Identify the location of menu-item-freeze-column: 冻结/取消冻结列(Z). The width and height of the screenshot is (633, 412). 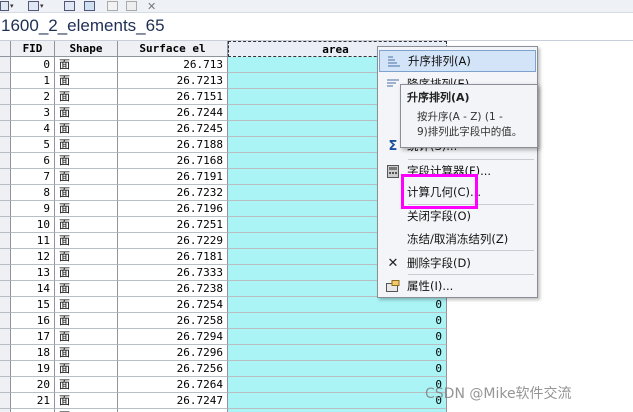
(457, 239).